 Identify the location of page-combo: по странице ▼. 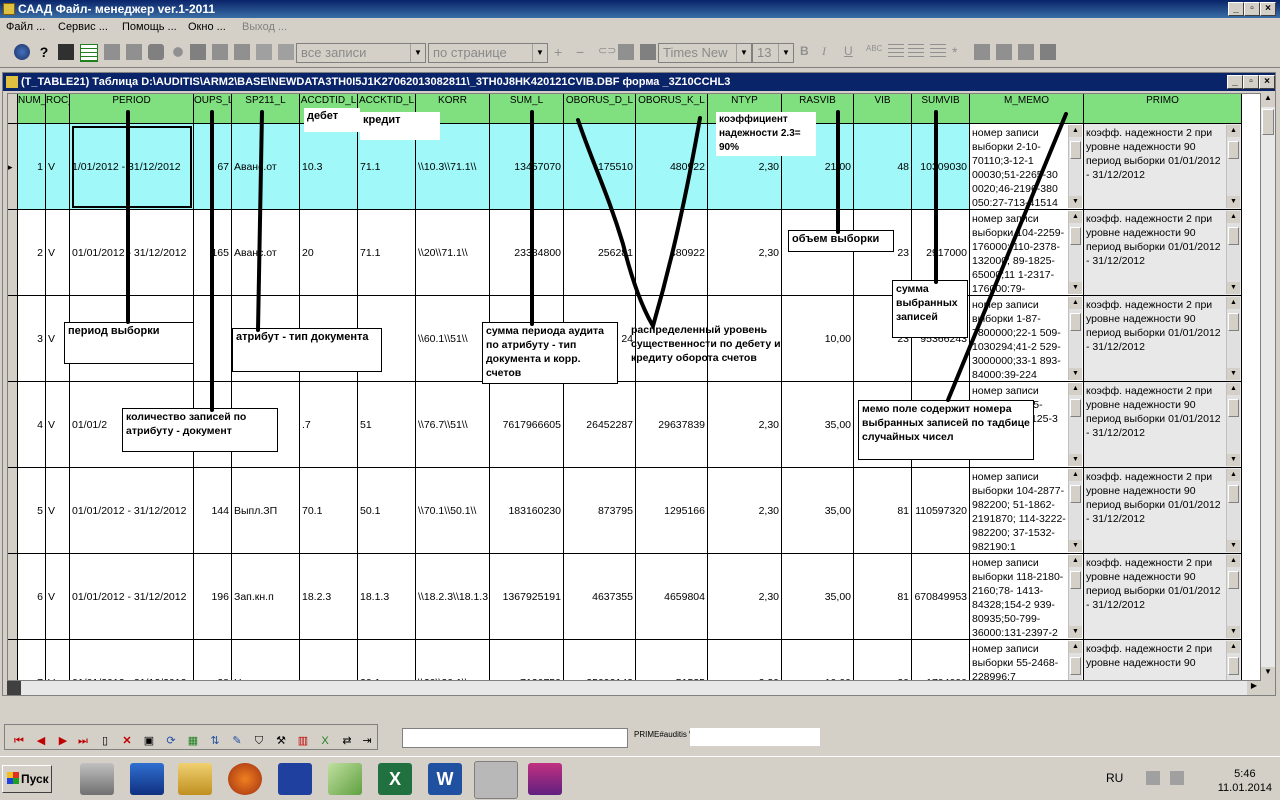
(488, 53).